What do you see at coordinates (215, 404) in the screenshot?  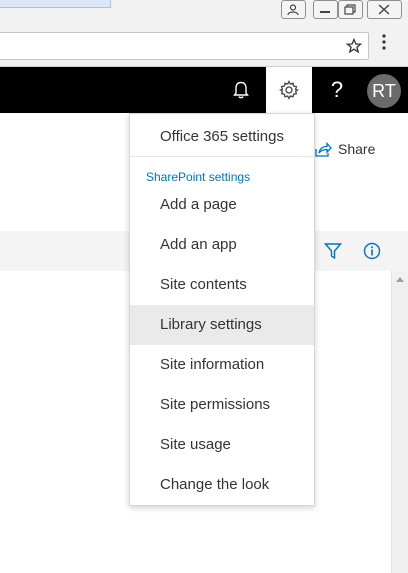 I see `menu-item-label: Site permissions` at bounding box center [215, 404].